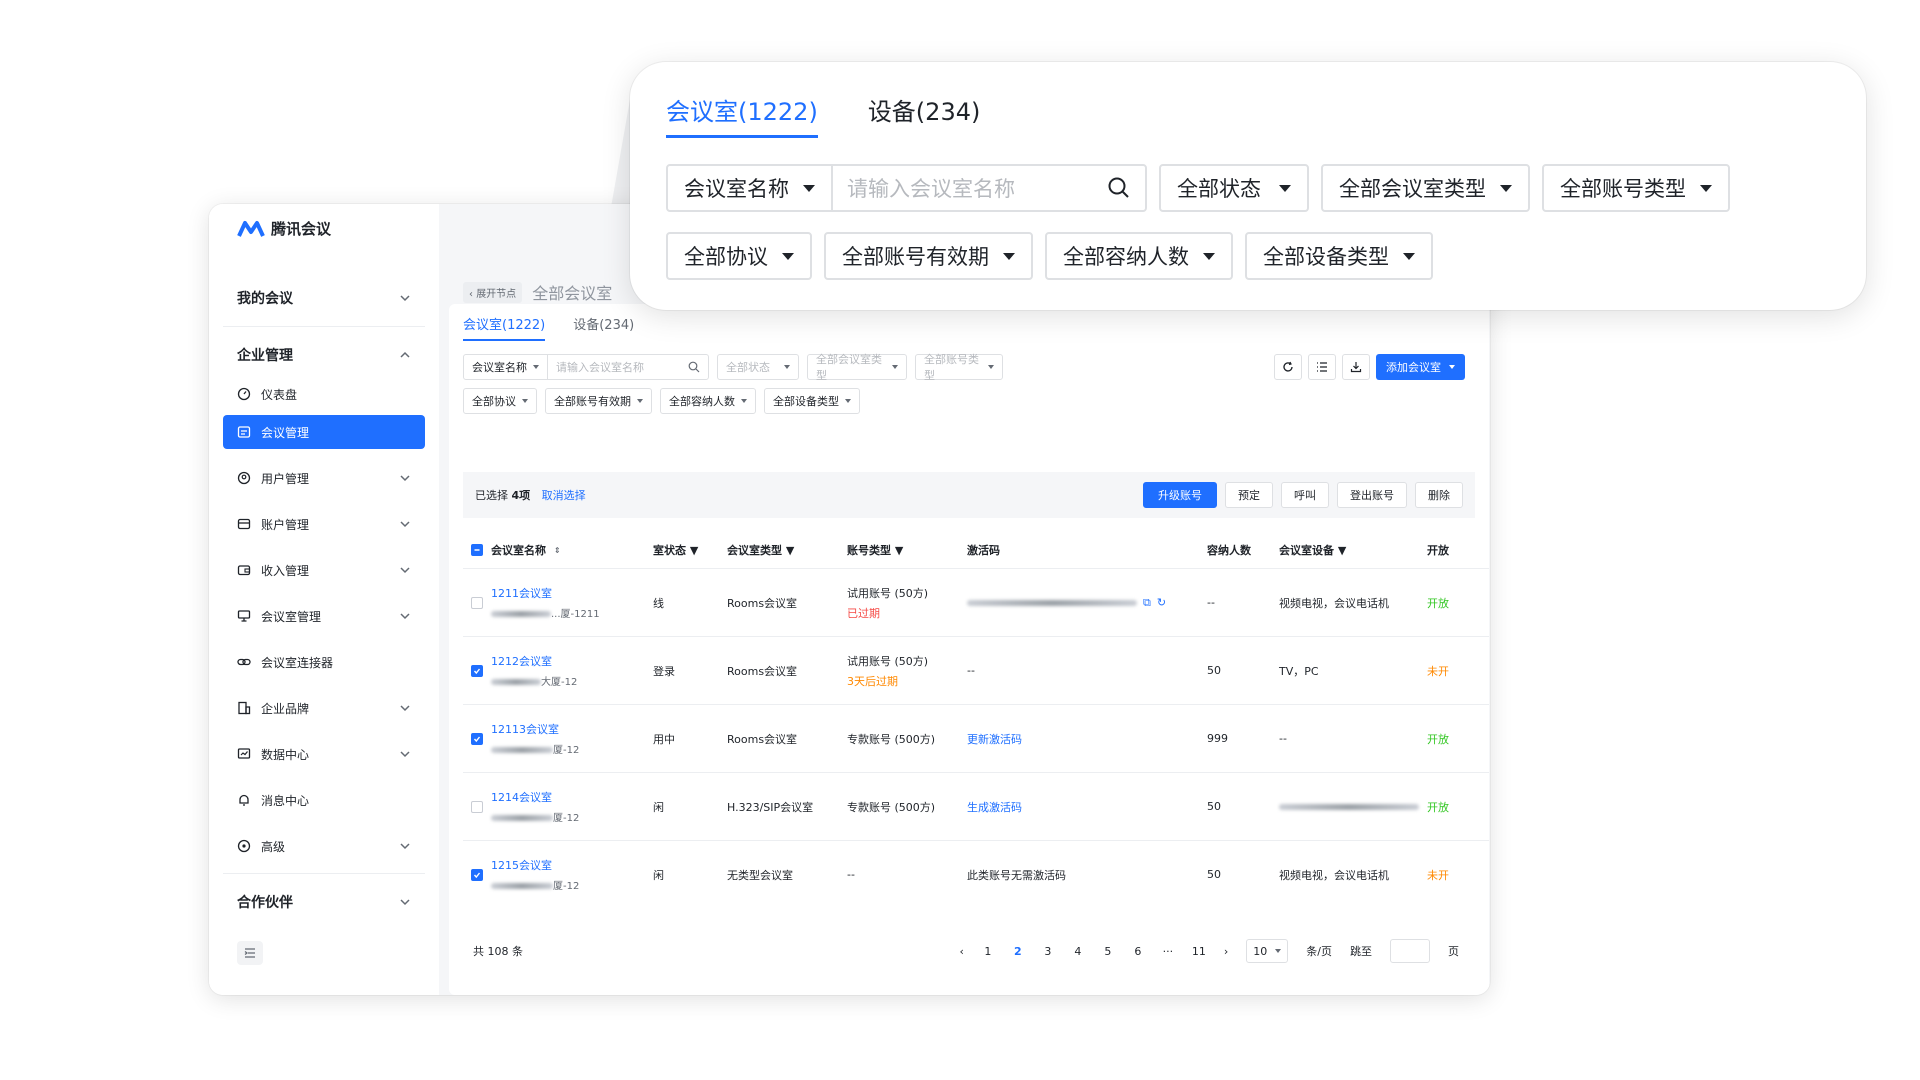 The height and width of the screenshot is (1080, 1920). I want to click on app-logo: 腾讯会议, so click(284, 228).